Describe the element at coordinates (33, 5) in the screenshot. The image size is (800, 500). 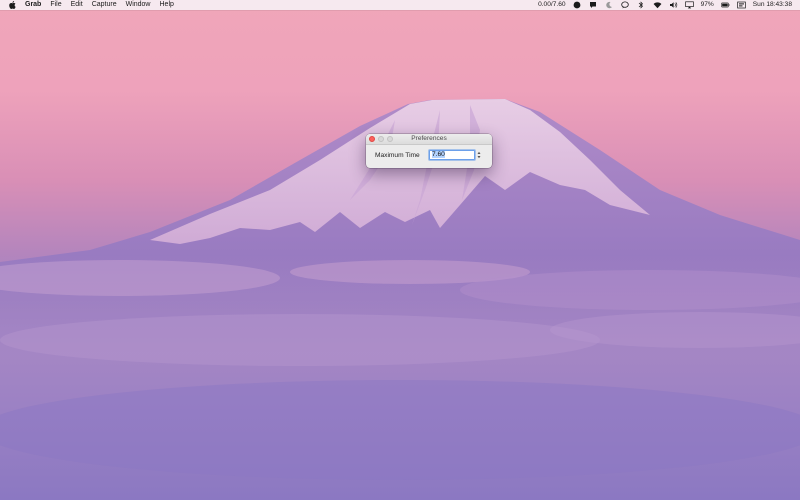
I see `menu-app-name: Grab` at that location.